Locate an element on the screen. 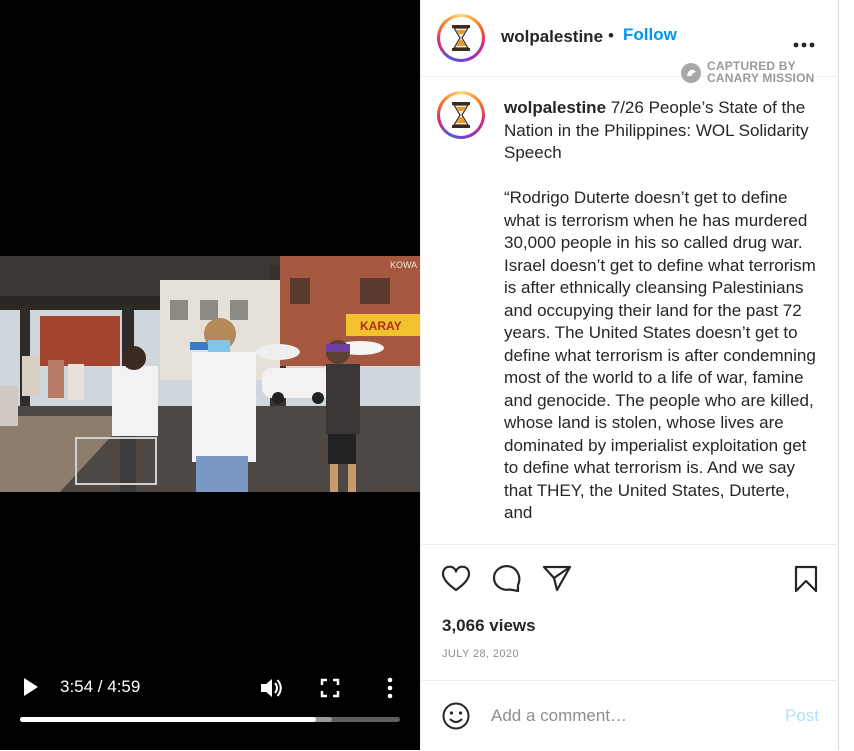  header-username: wolpalestine is located at coordinates (552, 37).